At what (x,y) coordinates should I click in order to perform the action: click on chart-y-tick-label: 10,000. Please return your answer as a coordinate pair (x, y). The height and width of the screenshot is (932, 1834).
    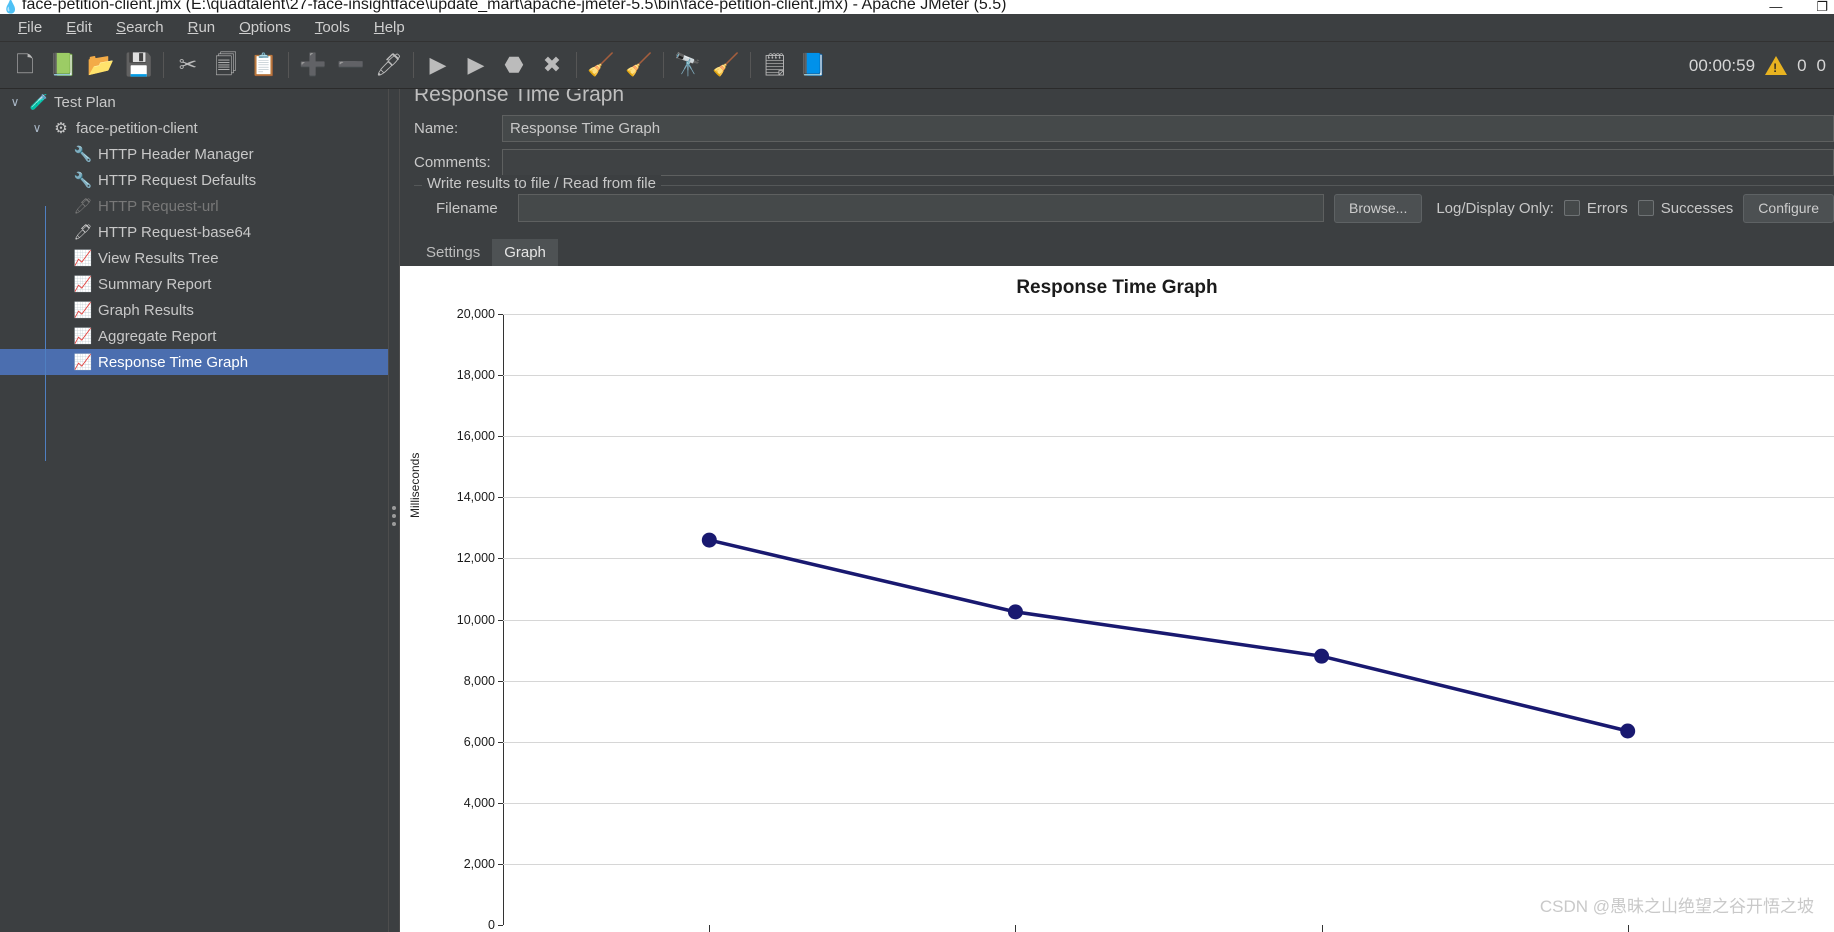
    Looking at the image, I should click on (475, 619).